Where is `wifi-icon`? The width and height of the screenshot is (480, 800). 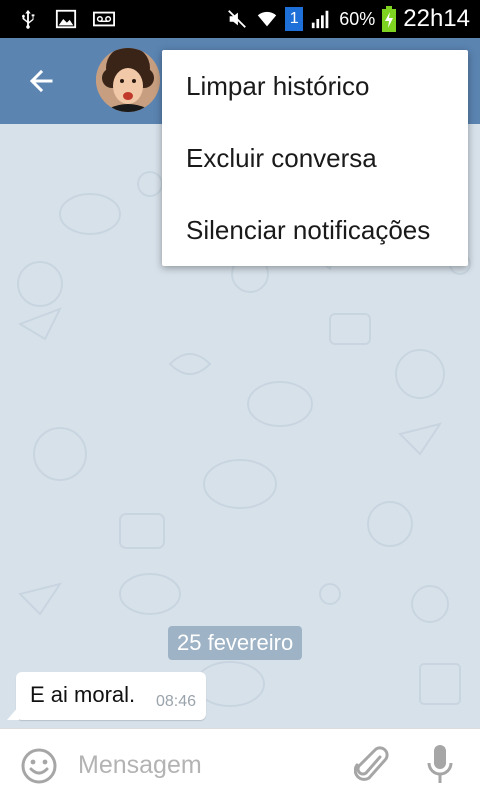 wifi-icon is located at coordinates (267, 19).